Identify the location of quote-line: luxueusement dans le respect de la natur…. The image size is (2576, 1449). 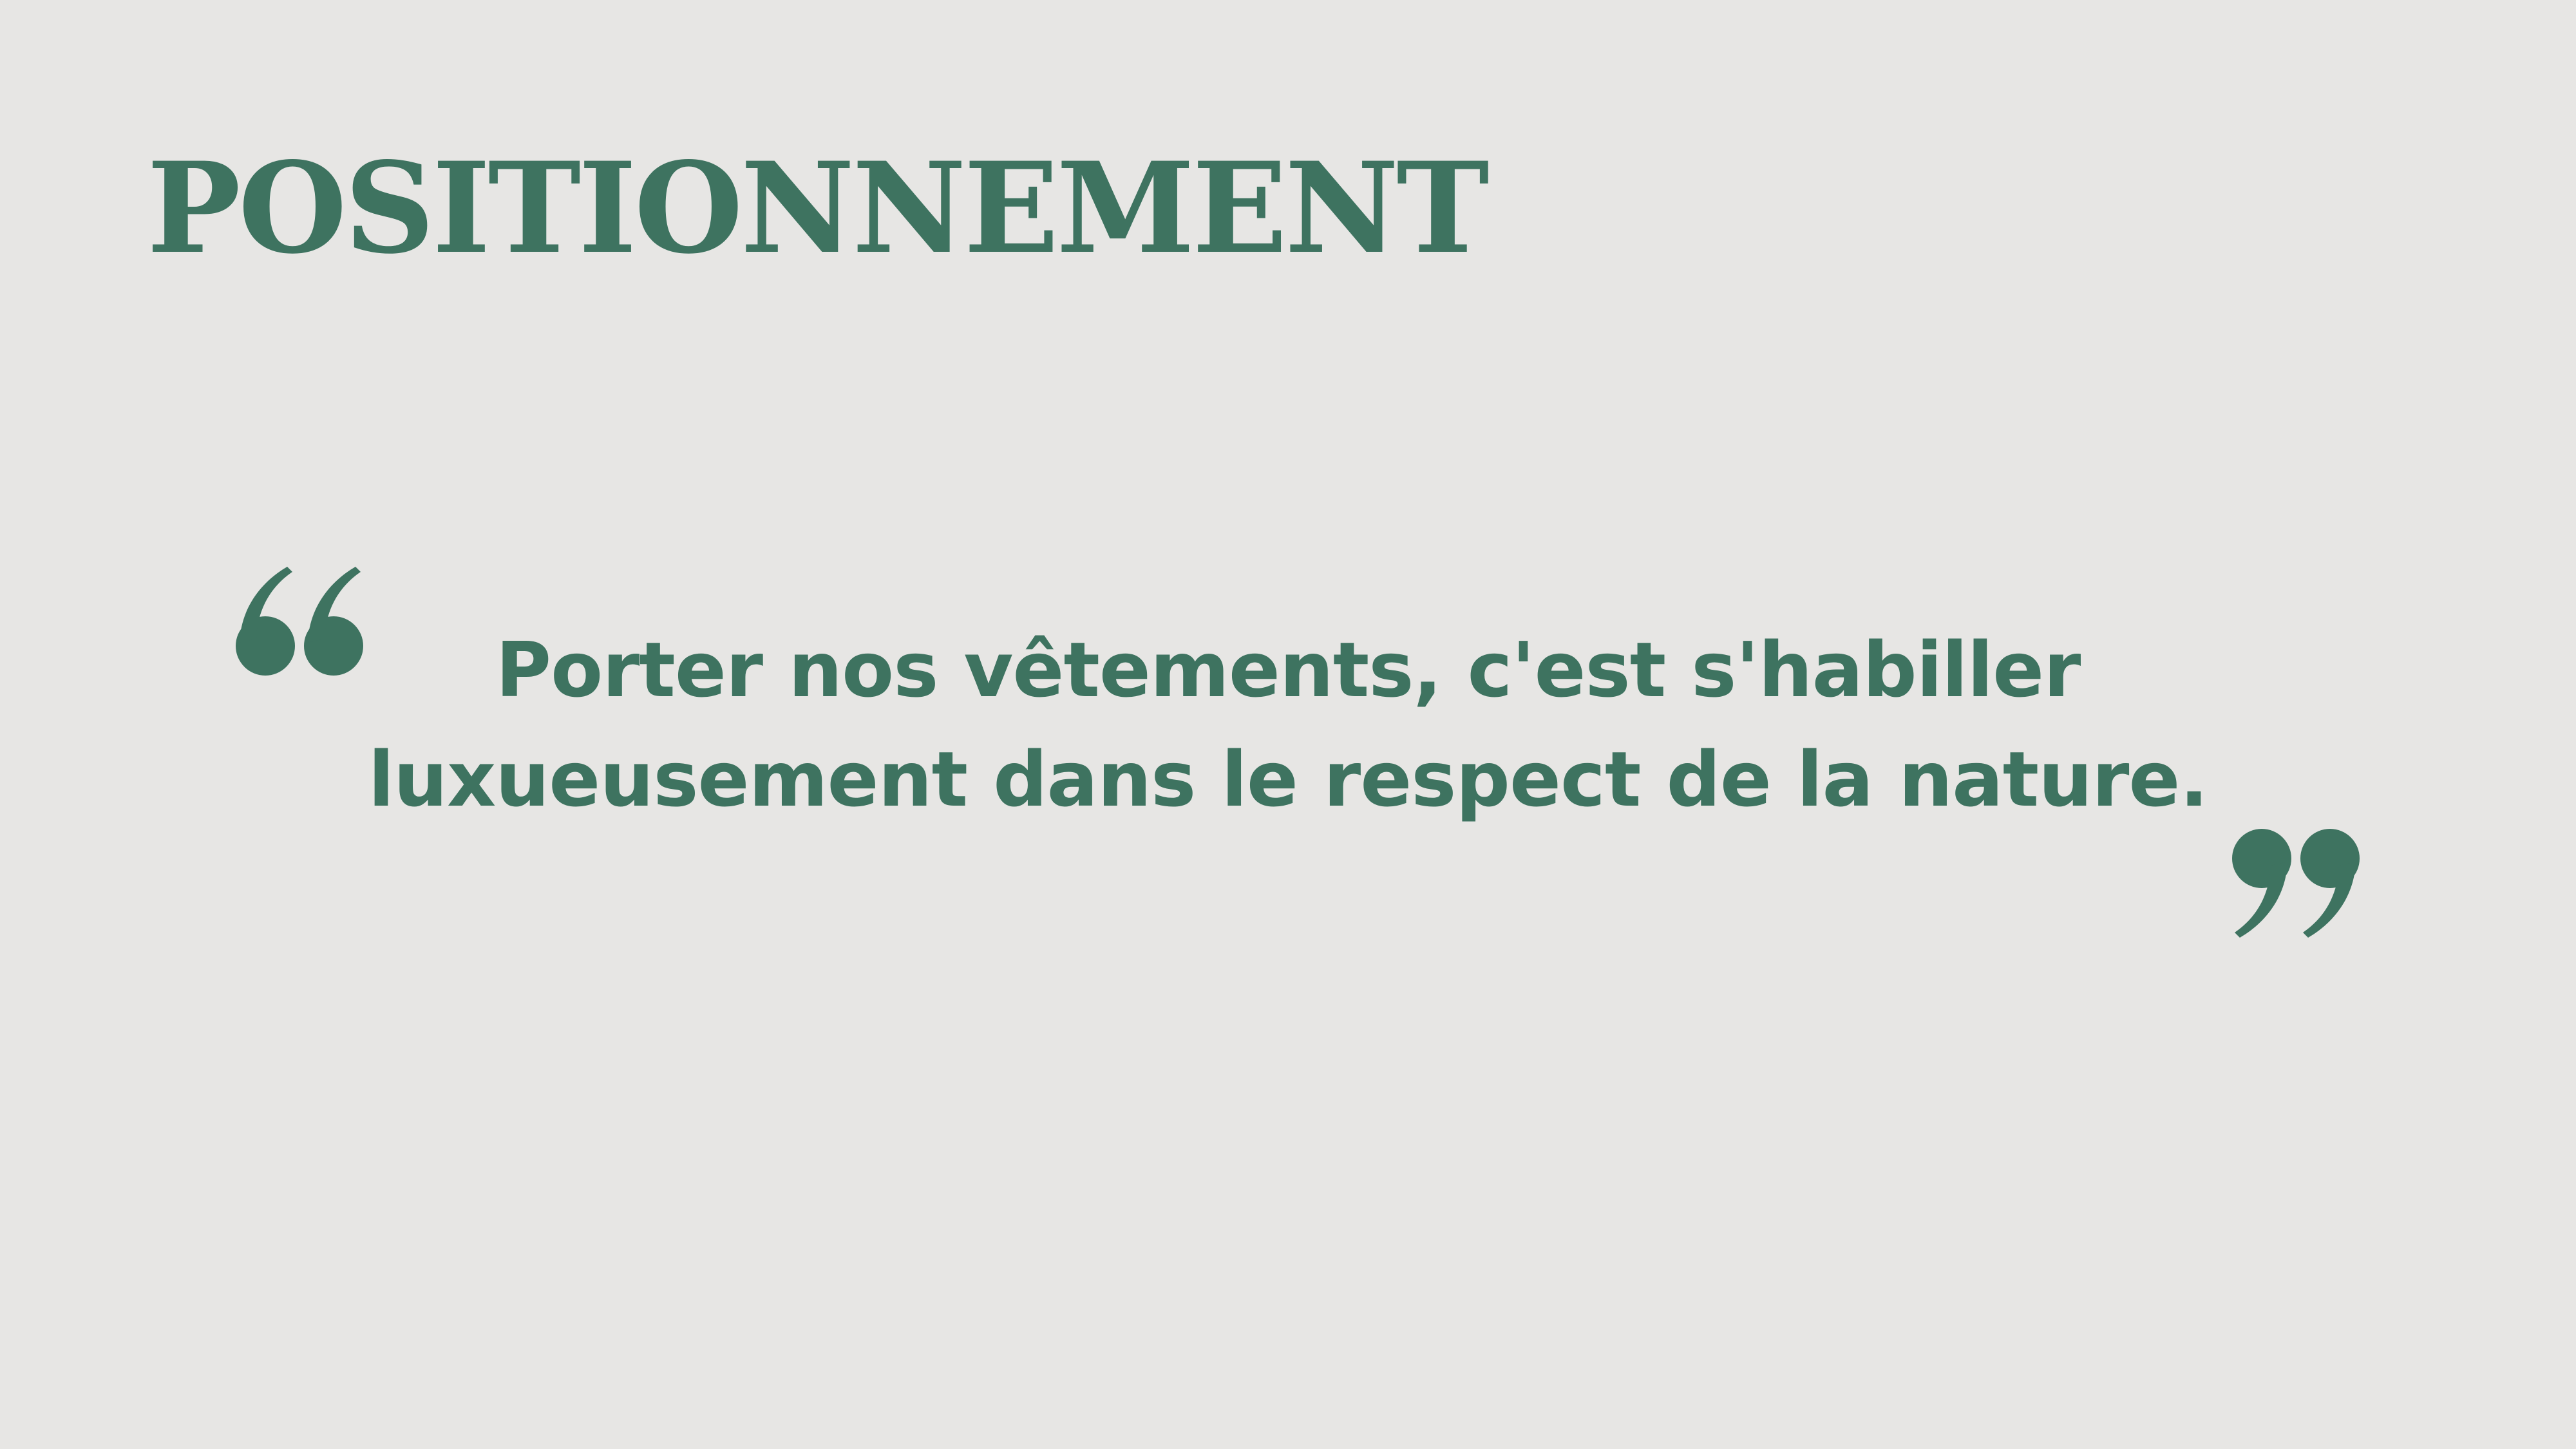
(1288, 780).